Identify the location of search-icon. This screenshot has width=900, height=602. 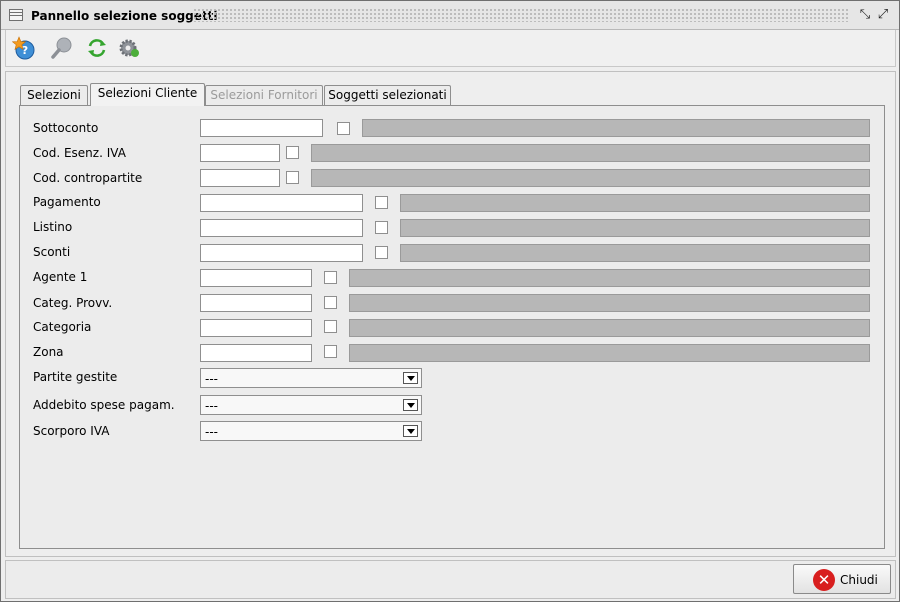
(62, 48).